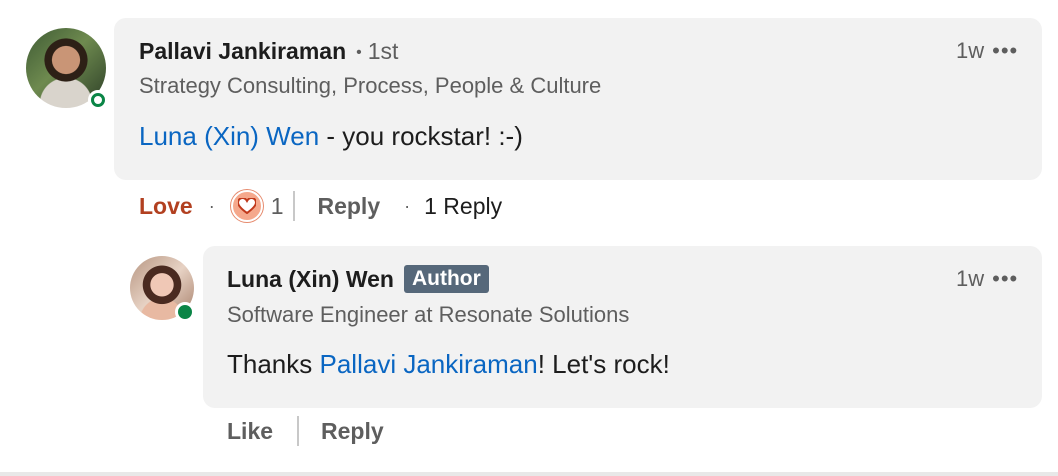 The image size is (1058, 476). Describe the element at coordinates (987, 279) in the screenshot. I see `reply-meta: 1w •••` at that location.